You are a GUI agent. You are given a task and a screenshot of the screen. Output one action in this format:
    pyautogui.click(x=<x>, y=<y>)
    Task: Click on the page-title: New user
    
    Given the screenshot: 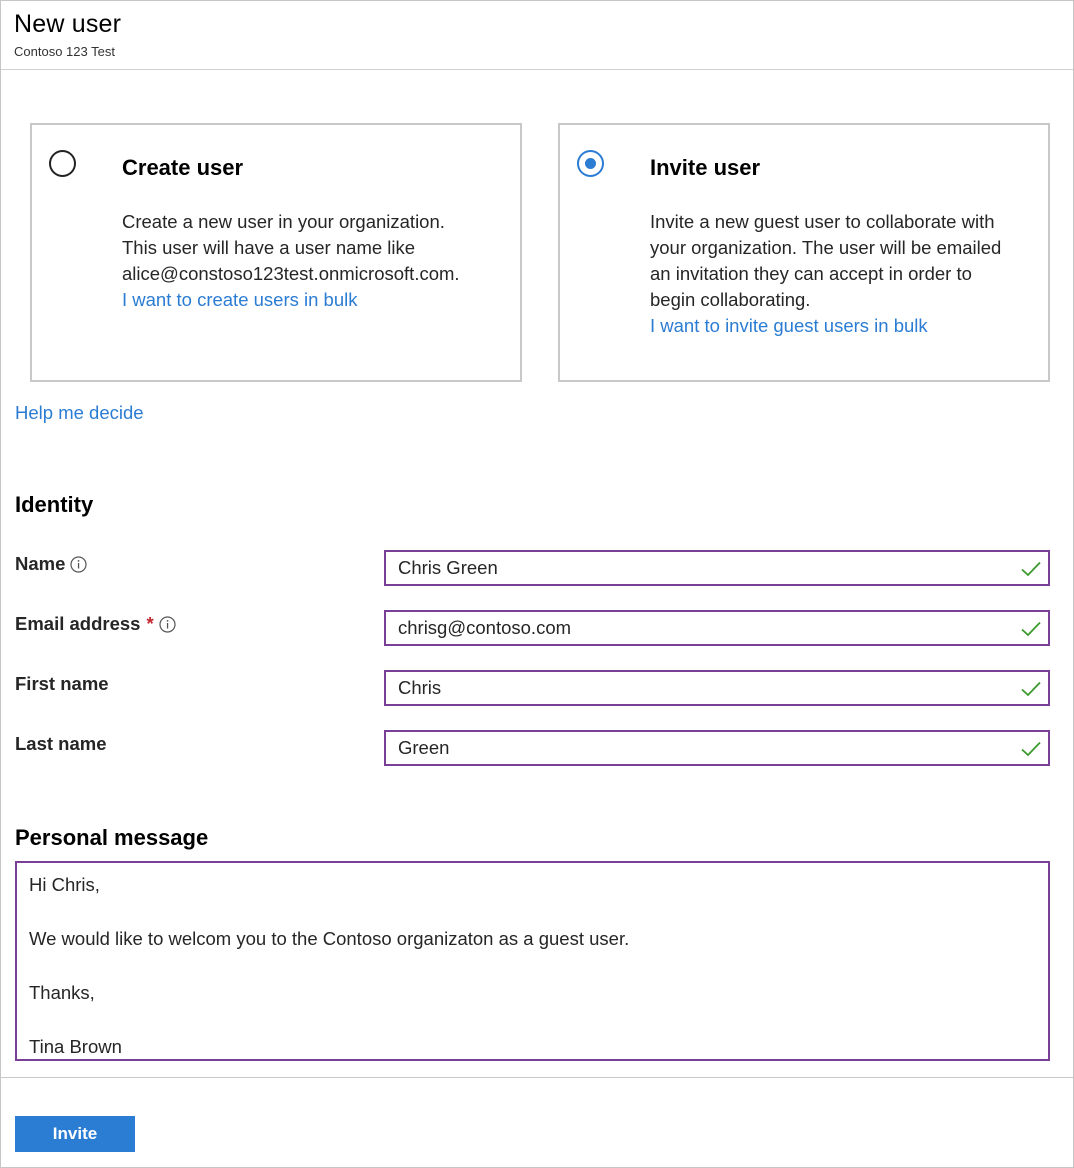 What is the action you would take?
    pyautogui.click(x=68, y=24)
    